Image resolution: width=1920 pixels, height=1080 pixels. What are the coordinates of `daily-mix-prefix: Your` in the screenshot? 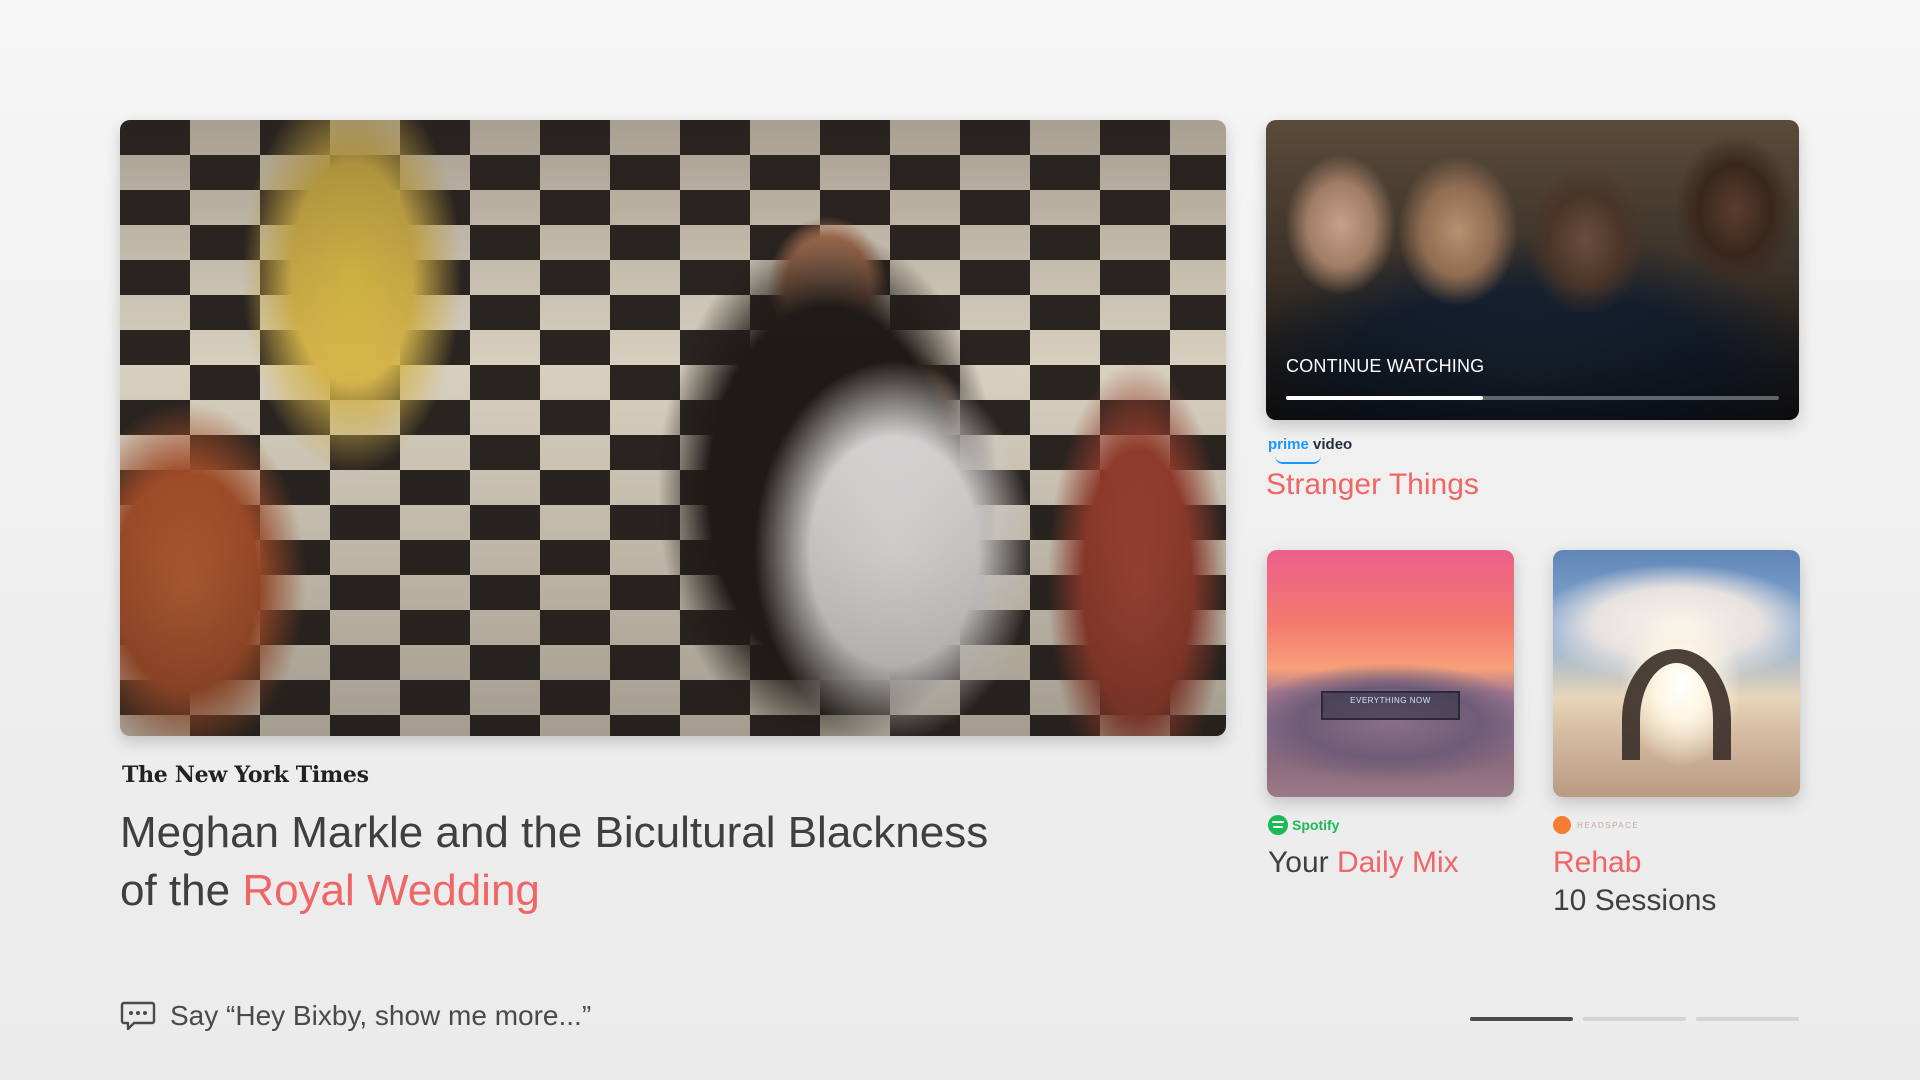 It's located at (1302, 862).